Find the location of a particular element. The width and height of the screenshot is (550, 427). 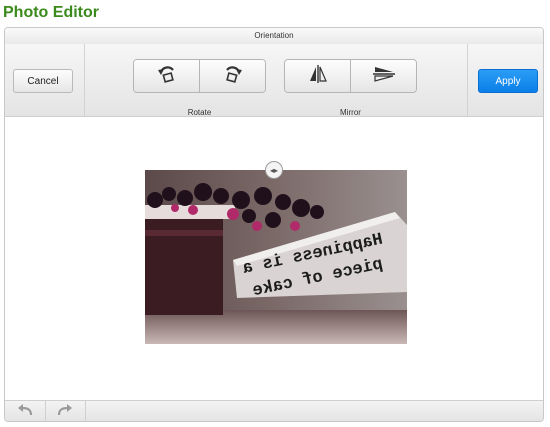

flip-vertical-button is located at coordinates (383, 76).